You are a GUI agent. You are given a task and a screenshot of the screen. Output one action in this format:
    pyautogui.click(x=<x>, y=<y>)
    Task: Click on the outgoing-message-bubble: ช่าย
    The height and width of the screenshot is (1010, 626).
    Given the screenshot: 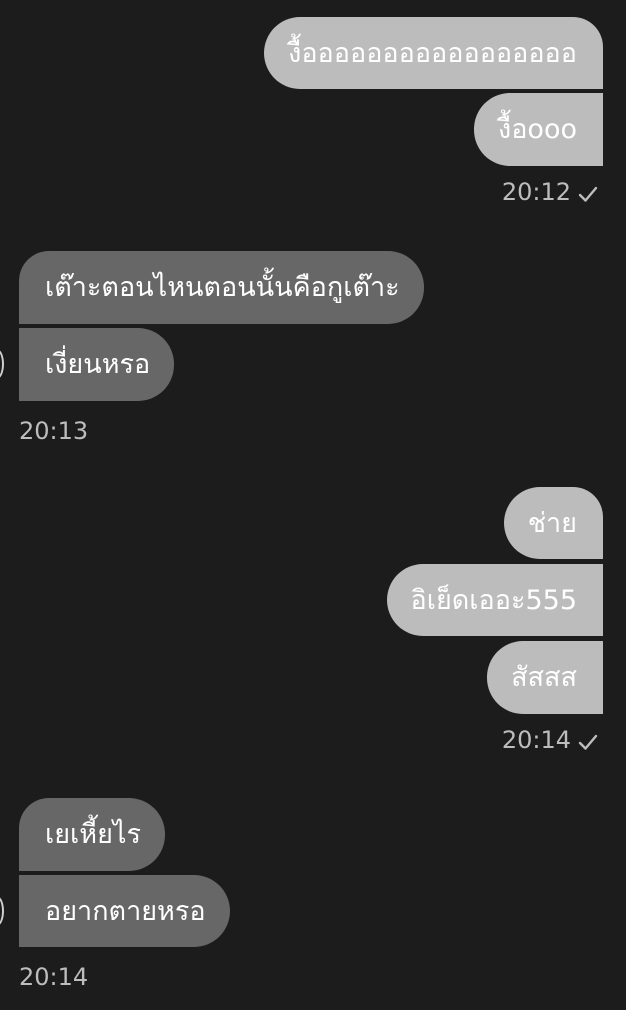 What is the action you would take?
    pyautogui.click(x=553, y=523)
    